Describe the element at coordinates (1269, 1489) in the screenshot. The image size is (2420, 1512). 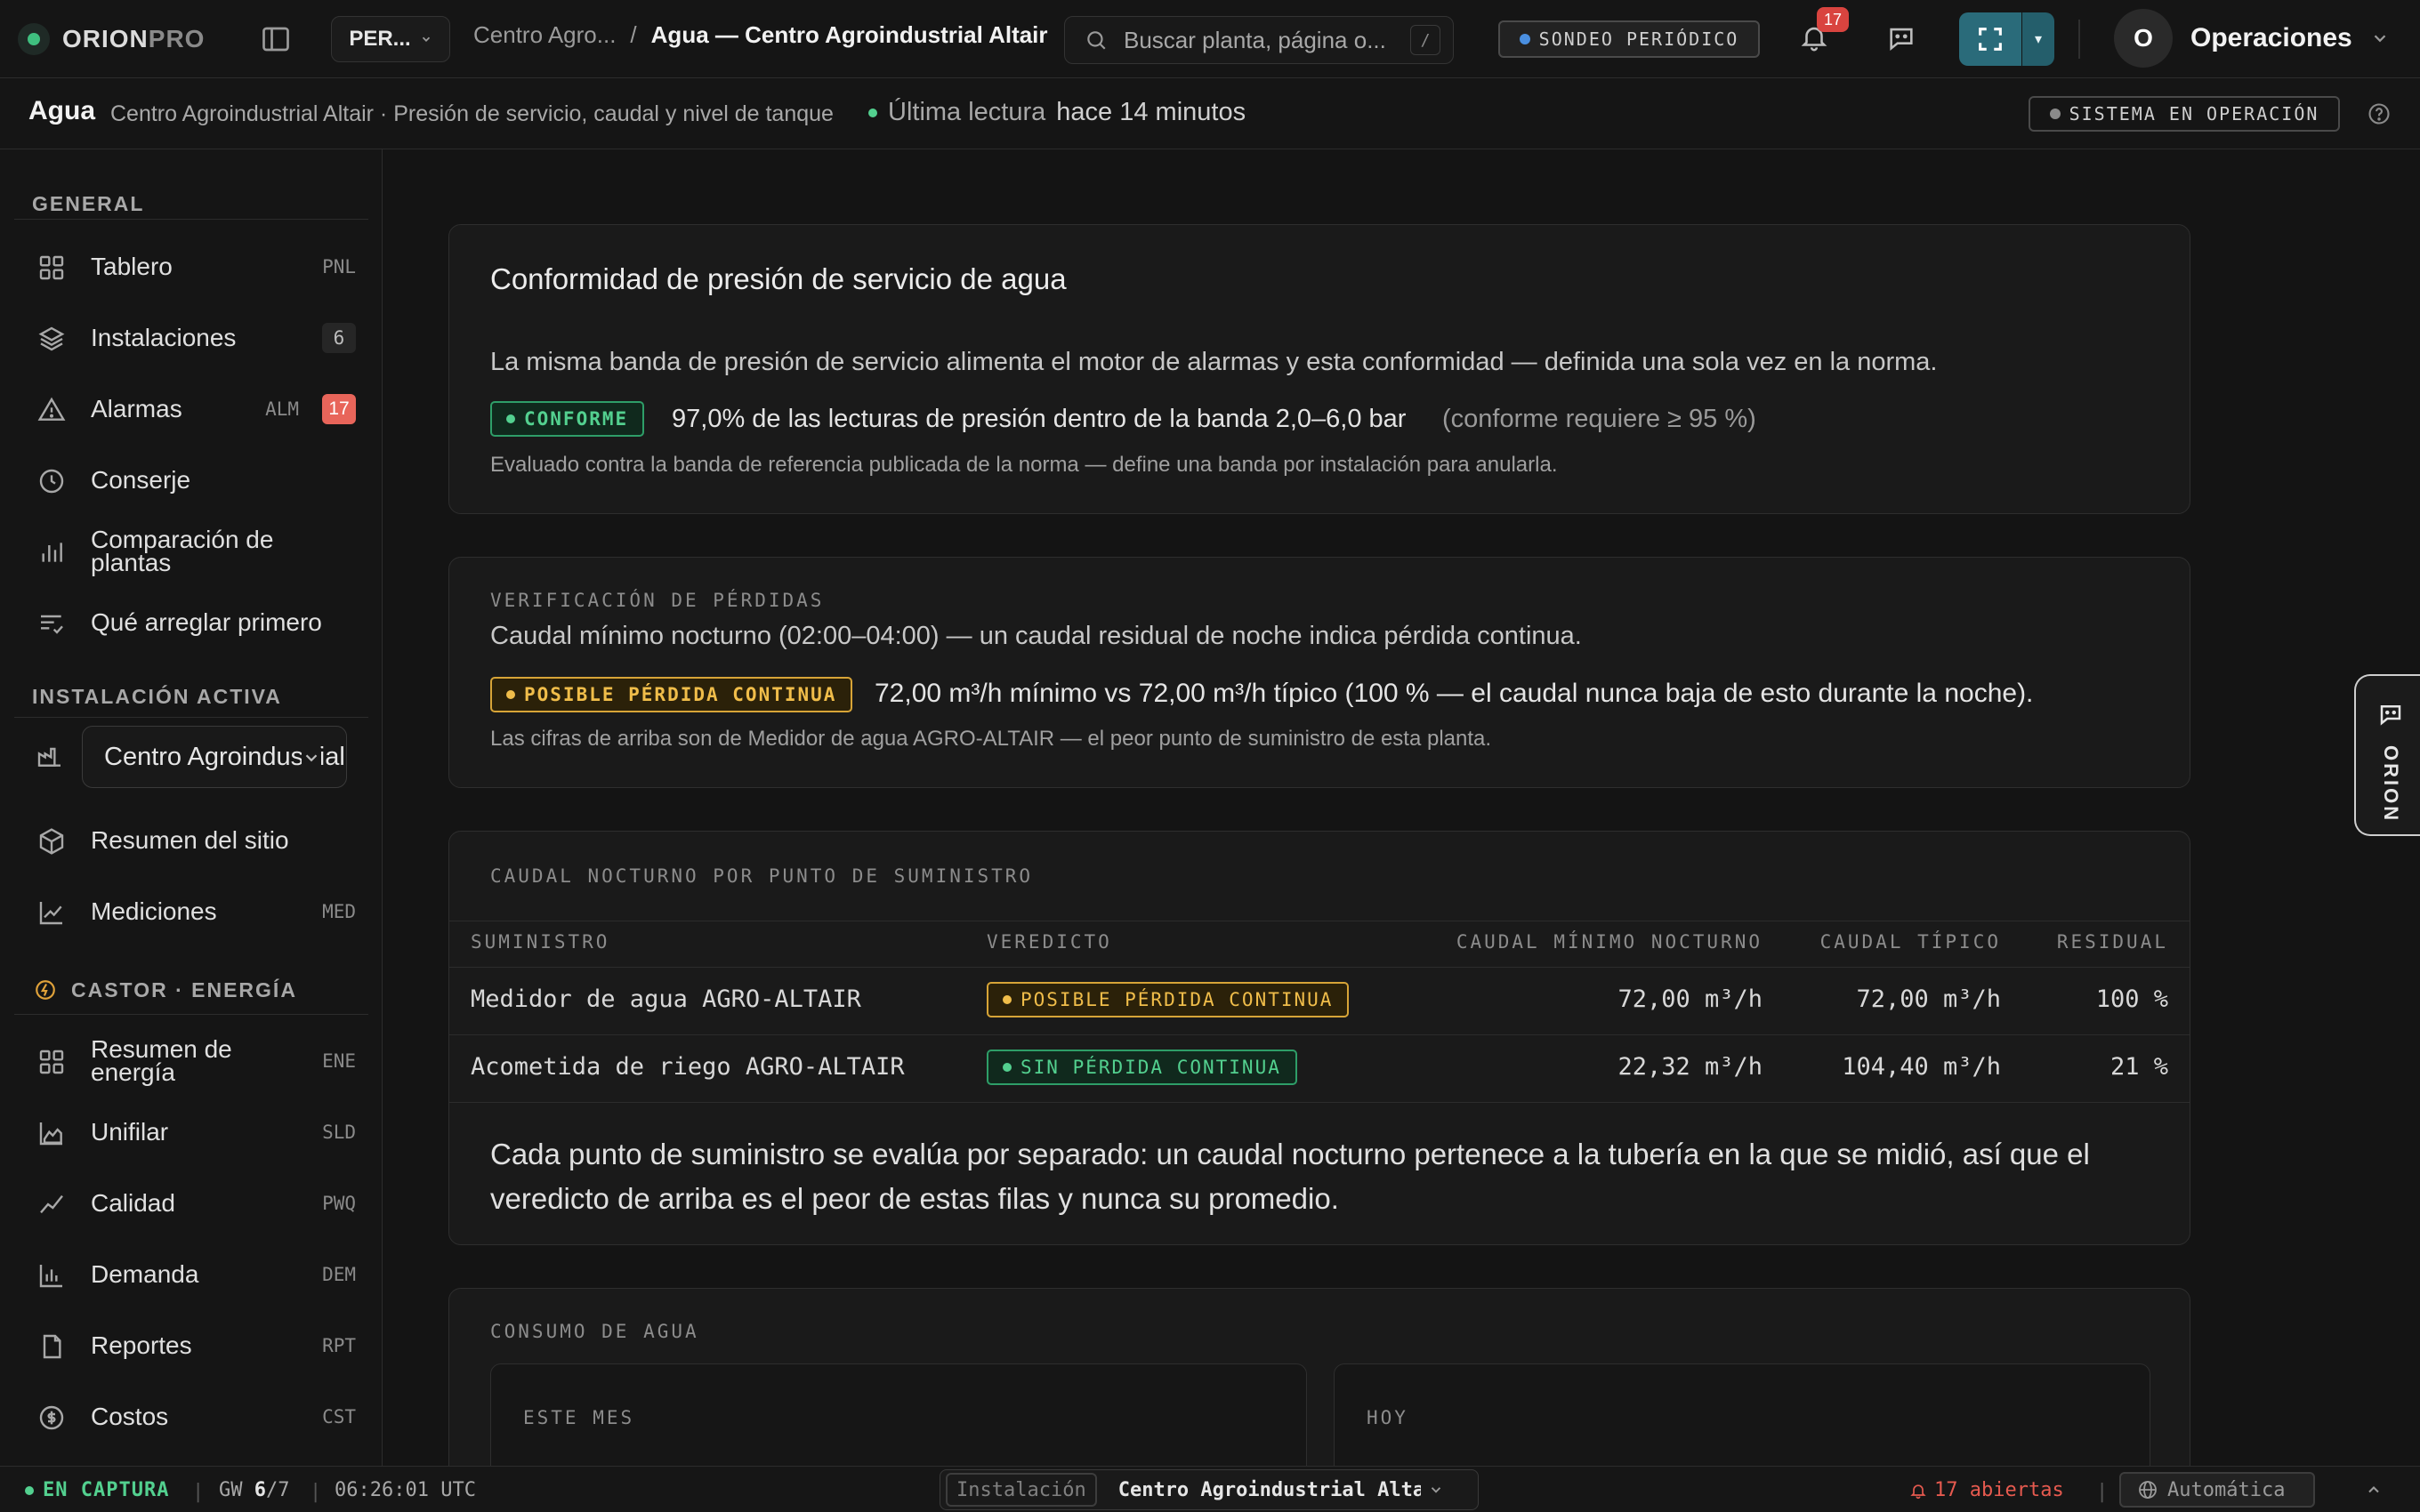
I see `installation-picker-value: Centro Agroindustrial Altair` at that location.